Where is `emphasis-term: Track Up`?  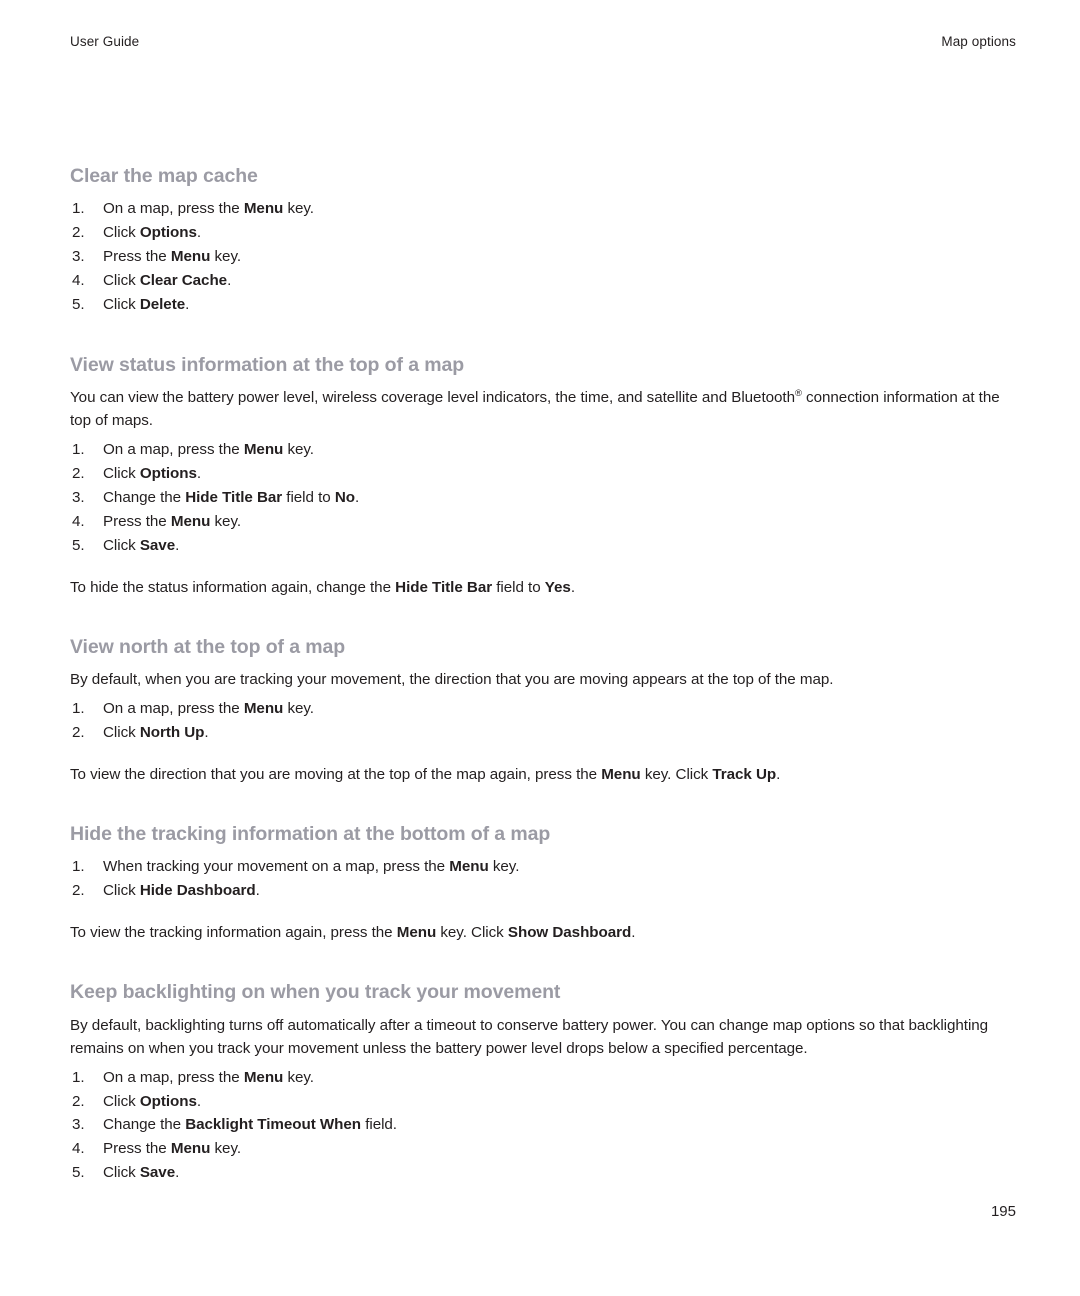
emphasis-term: Track Up is located at coordinates (744, 774).